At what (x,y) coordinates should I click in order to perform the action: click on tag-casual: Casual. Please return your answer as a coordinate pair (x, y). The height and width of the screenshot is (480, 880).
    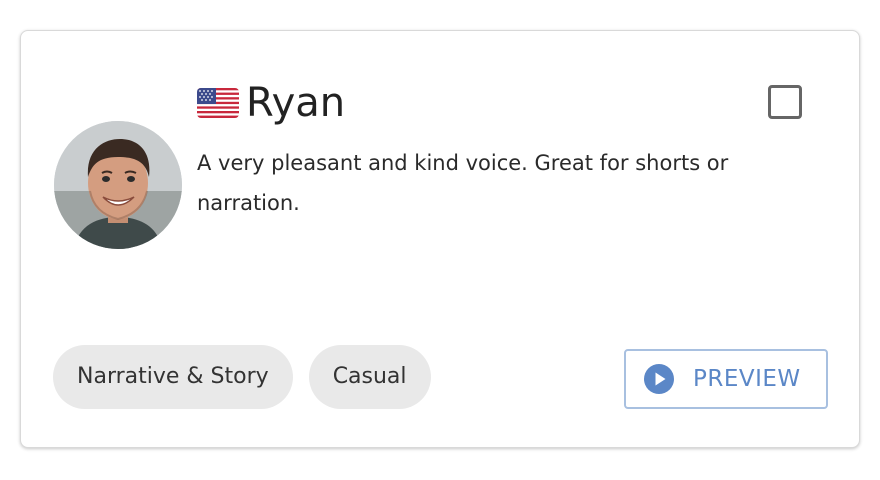
    Looking at the image, I should click on (369, 377).